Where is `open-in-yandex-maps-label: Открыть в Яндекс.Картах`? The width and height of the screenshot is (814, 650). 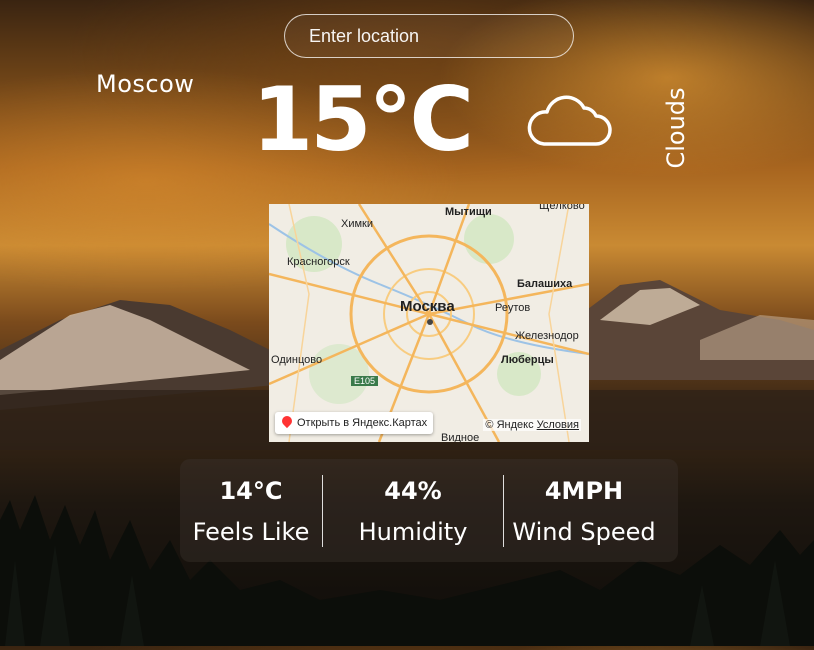
open-in-yandex-maps-label: Открыть в Яндекс.Картах is located at coordinates (362, 423).